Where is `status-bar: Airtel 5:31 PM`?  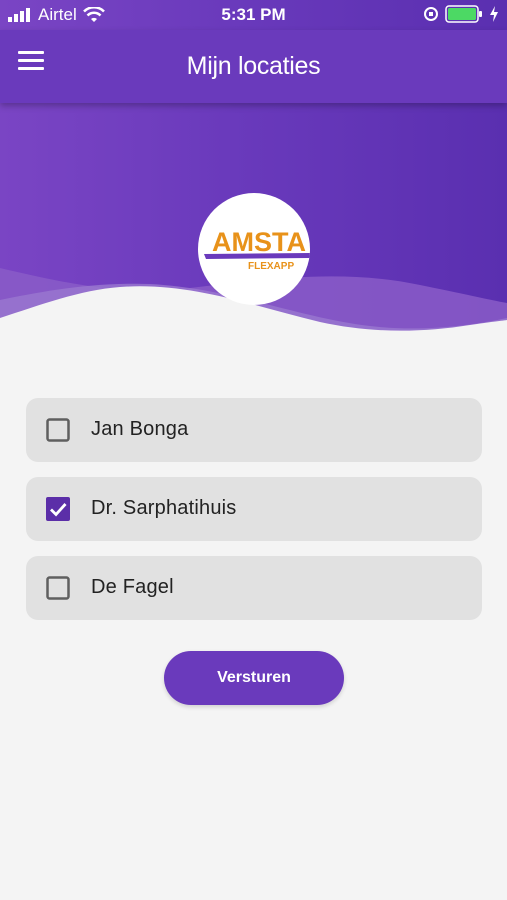 status-bar: Airtel 5:31 PM is located at coordinates (253, 15).